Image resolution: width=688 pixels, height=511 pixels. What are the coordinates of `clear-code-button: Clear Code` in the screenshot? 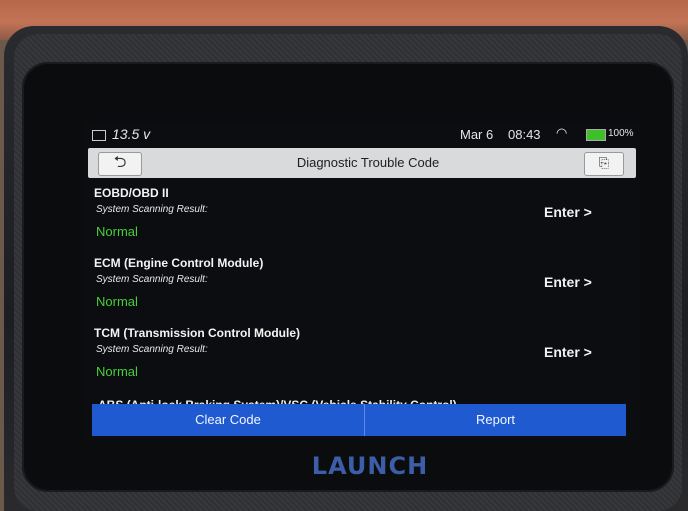 It's located at (228, 420).